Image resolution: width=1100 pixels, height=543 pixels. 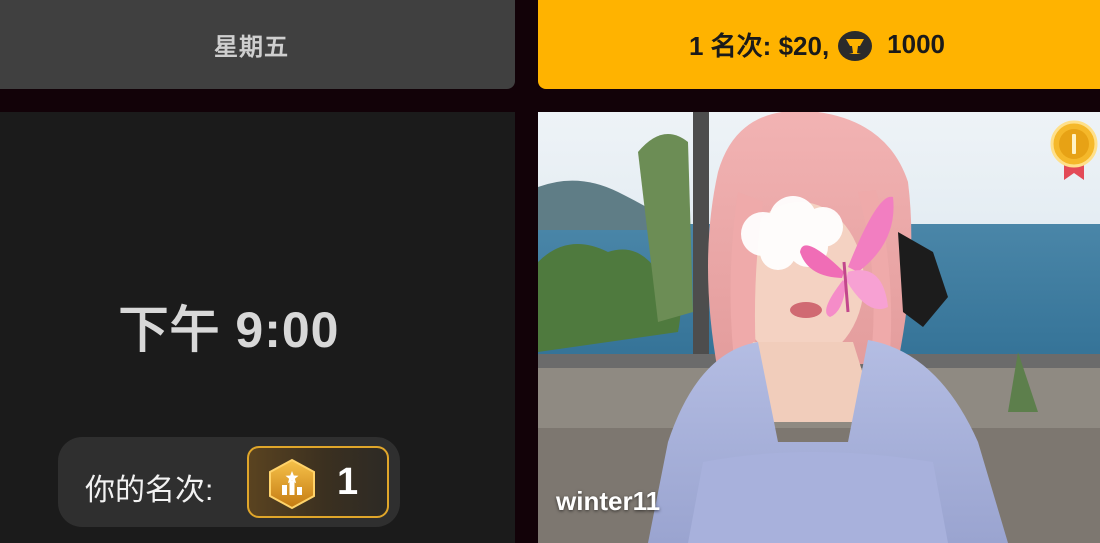 I want to click on show-time: 下午 9:00, so click(x=229, y=330).